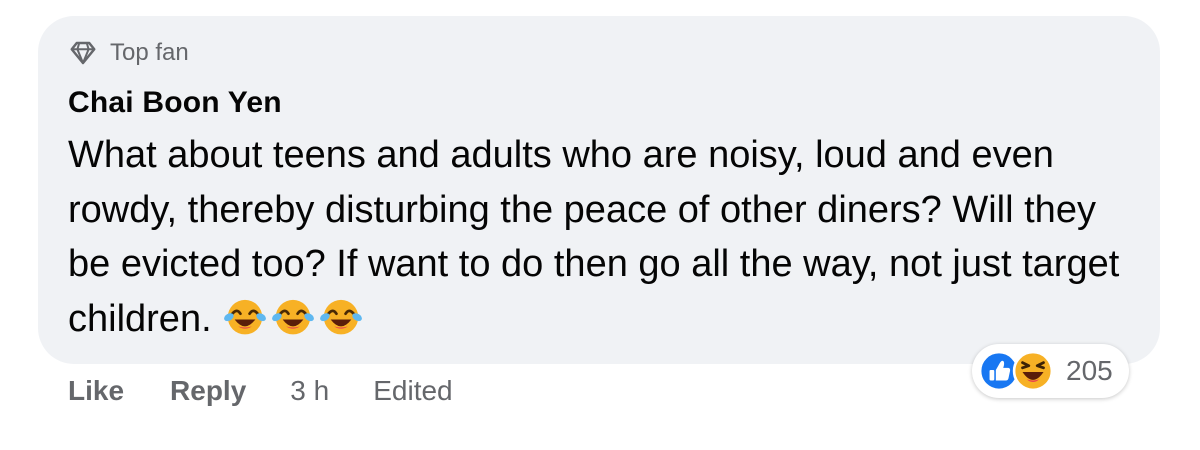  Describe the element at coordinates (1033, 371) in the screenshot. I see `haha-reaction-icon` at that location.